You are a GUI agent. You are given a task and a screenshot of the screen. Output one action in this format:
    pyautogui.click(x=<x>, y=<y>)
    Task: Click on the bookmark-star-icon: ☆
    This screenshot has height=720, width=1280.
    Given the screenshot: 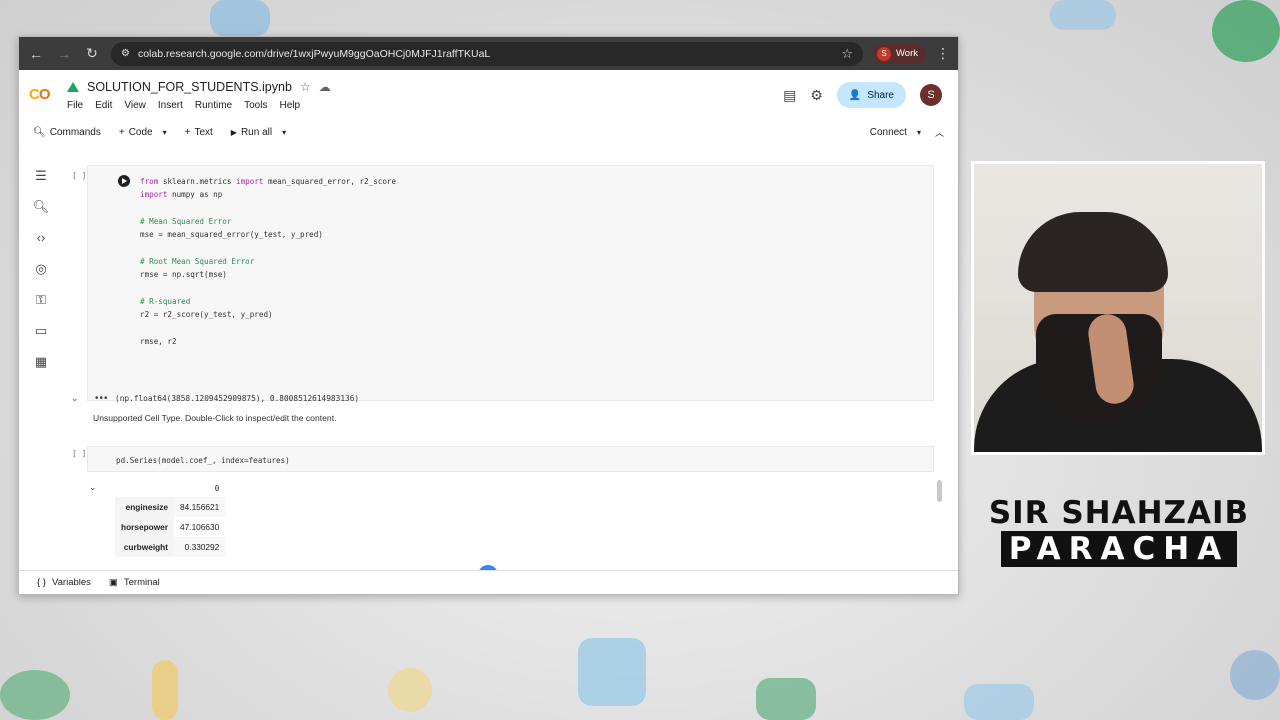 What is the action you would take?
    pyautogui.click(x=847, y=54)
    